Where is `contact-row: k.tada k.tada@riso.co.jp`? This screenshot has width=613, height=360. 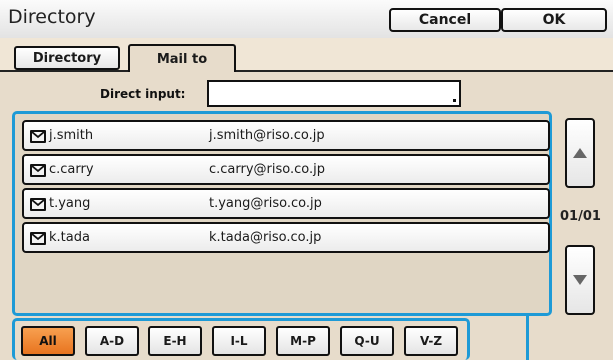 contact-row: k.tada k.tada@riso.co.jp is located at coordinates (286, 237).